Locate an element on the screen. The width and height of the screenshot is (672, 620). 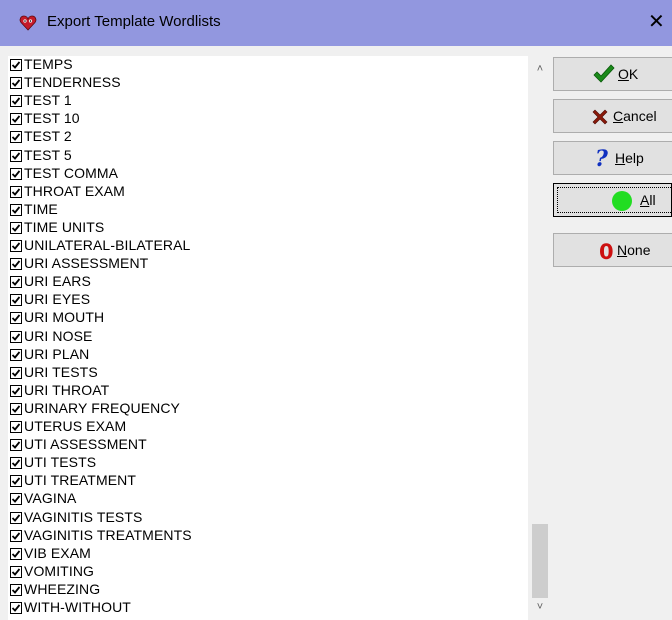
list-item: UTI ASSESSMENT is located at coordinates (268, 445).